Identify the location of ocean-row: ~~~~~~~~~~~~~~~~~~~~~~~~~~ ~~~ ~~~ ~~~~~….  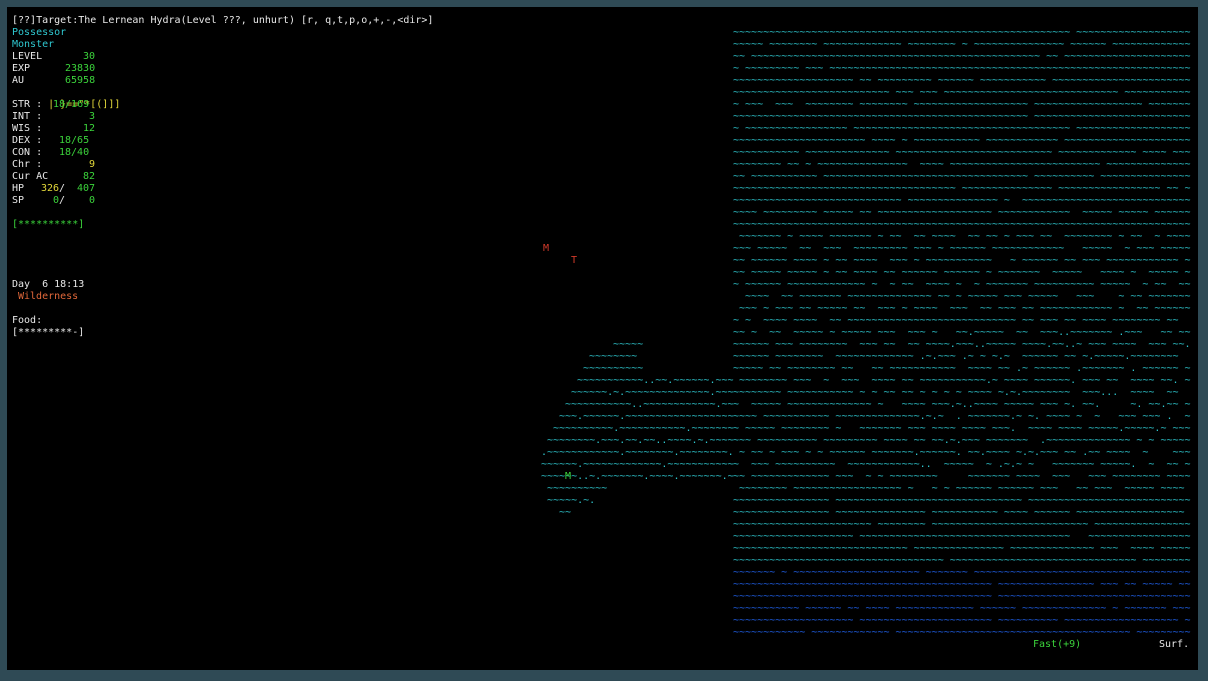
(962, 92).